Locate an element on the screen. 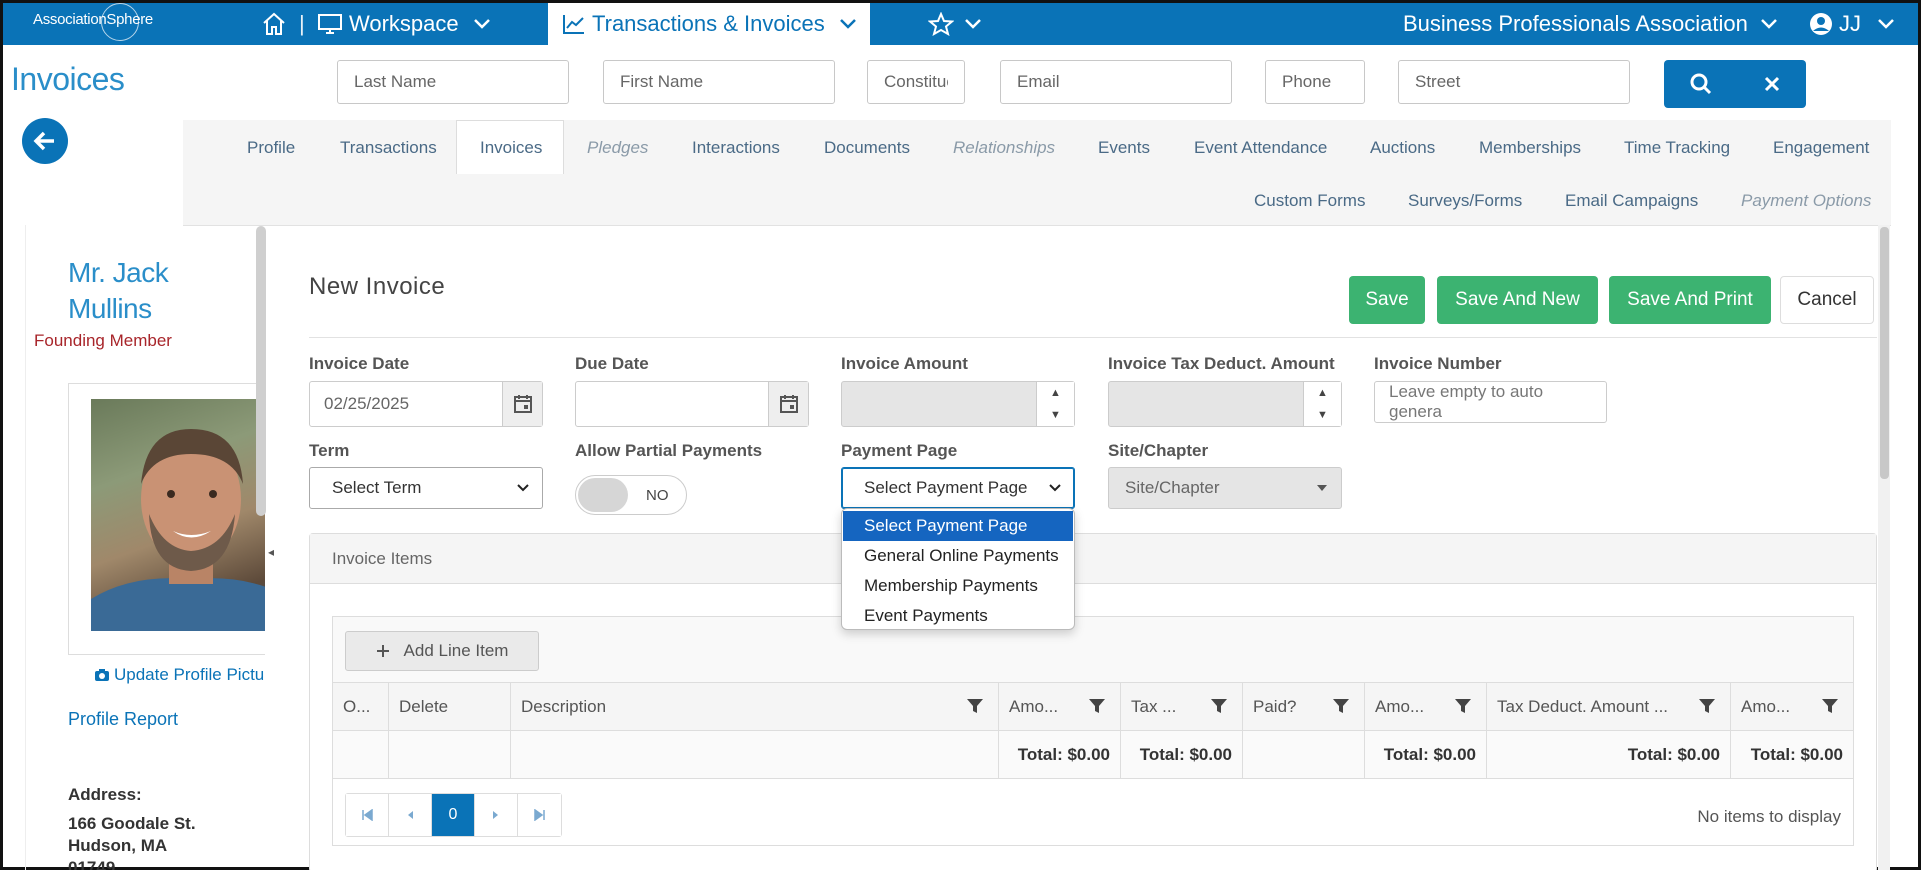 Image resolution: width=1921 pixels, height=870 pixels. tab-documents: Documents is located at coordinates (867, 148).